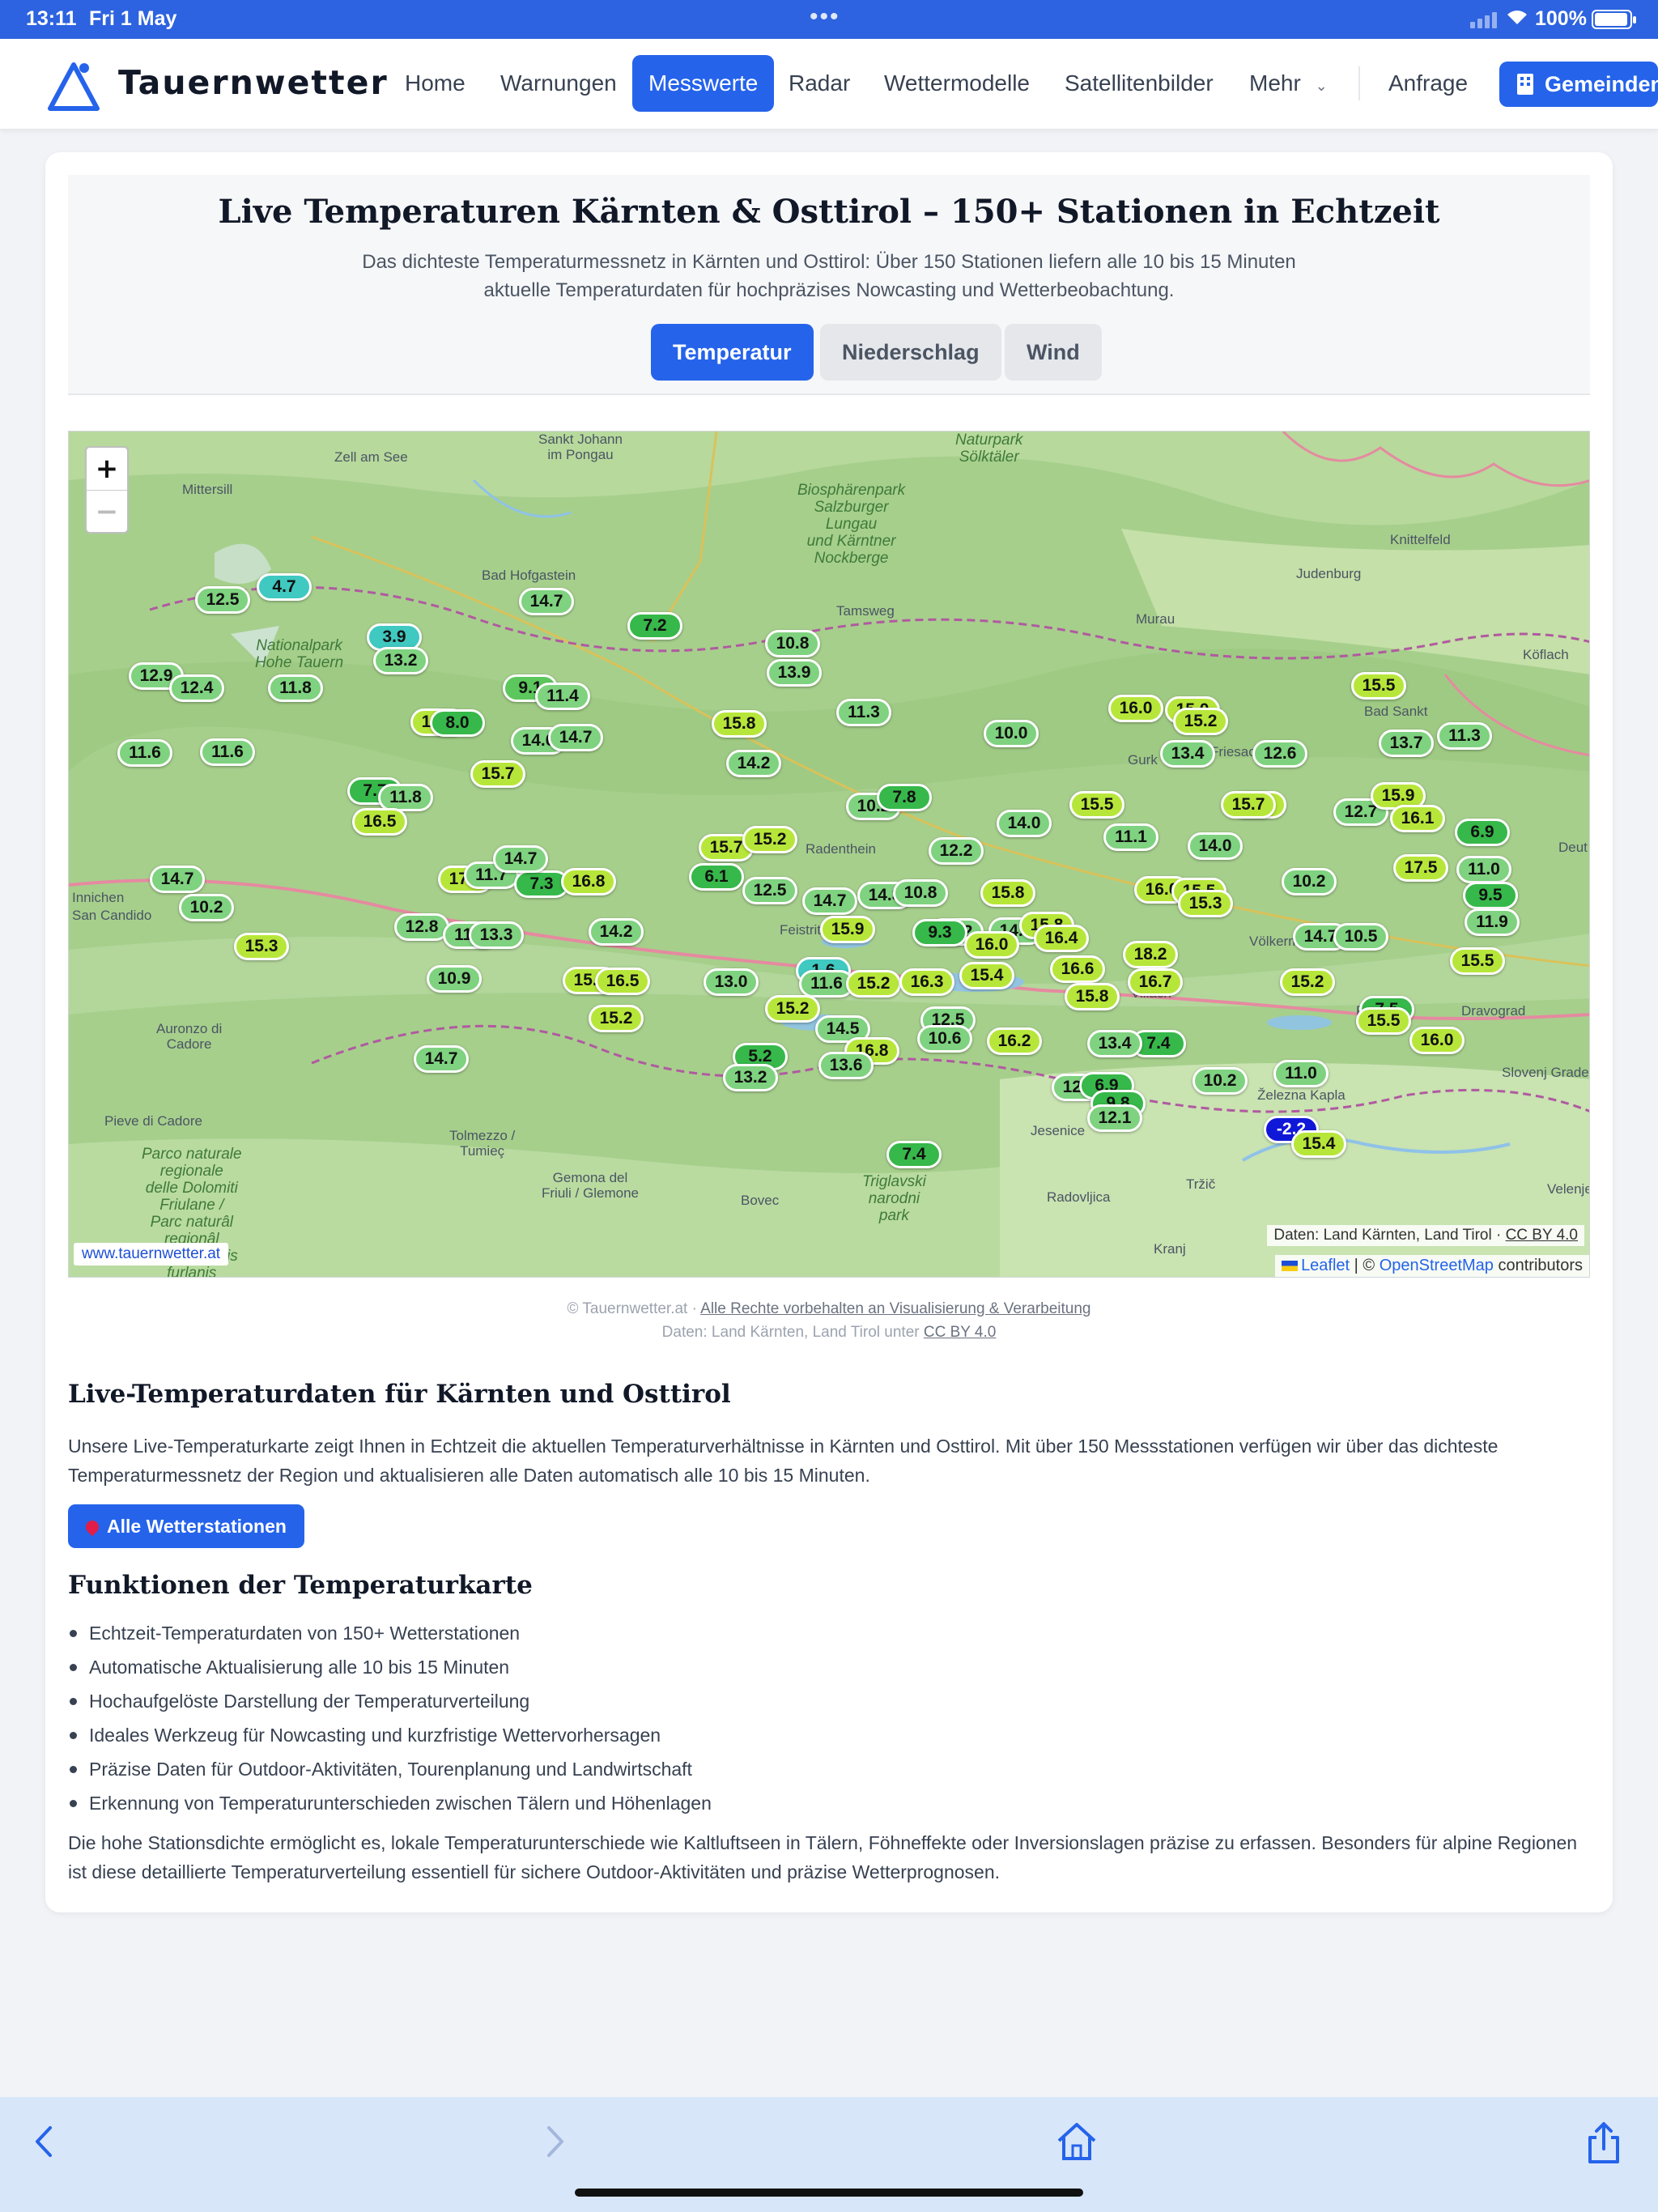  Describe the element at coordinates (910, 353) in the screenshot. I see `tab-niederschlag: Niederschlag` at that location.